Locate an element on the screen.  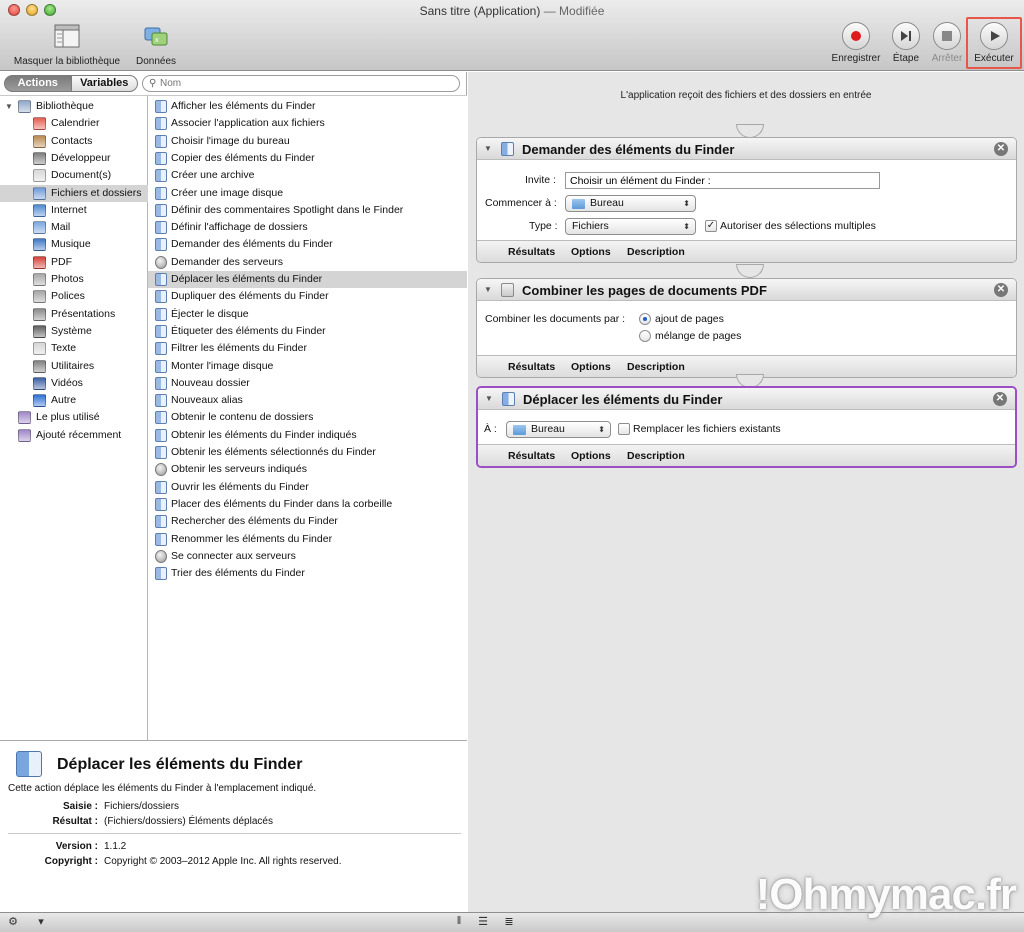
show-description-icon: ▾ is located at coordinates (41, 922).